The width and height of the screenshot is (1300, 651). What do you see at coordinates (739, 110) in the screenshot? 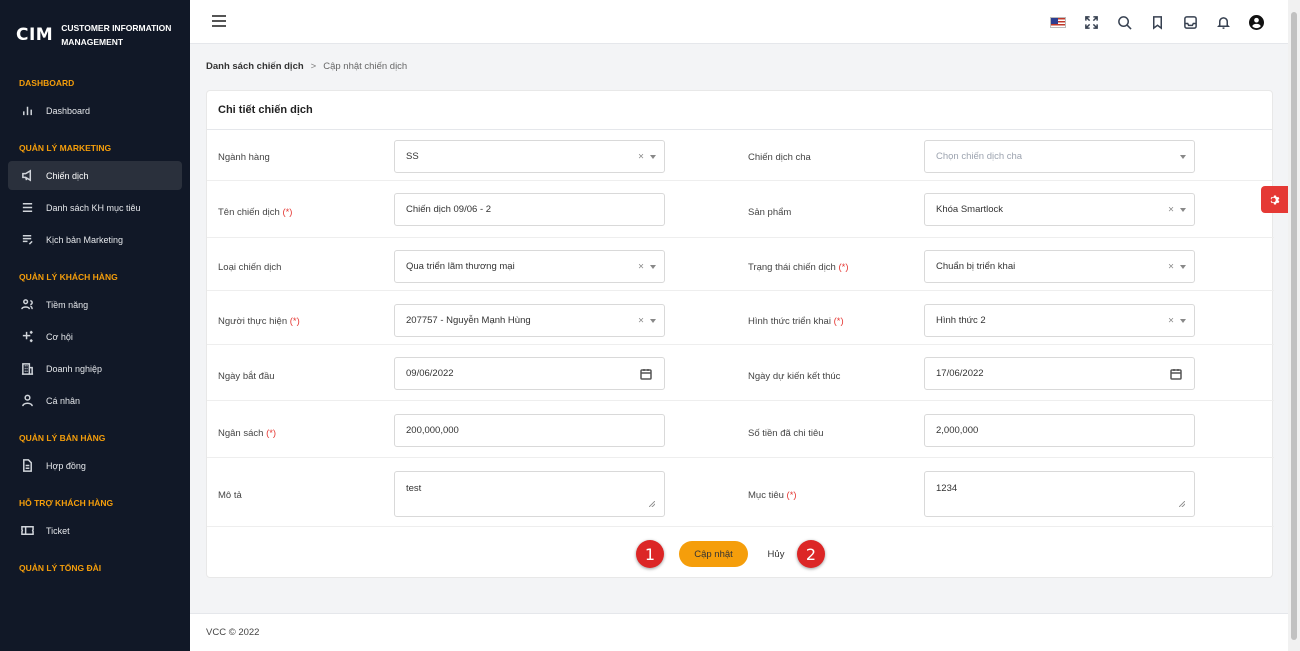
I see `card-title: Chi tiết chiến dịch` at bounding box center [739, 110].